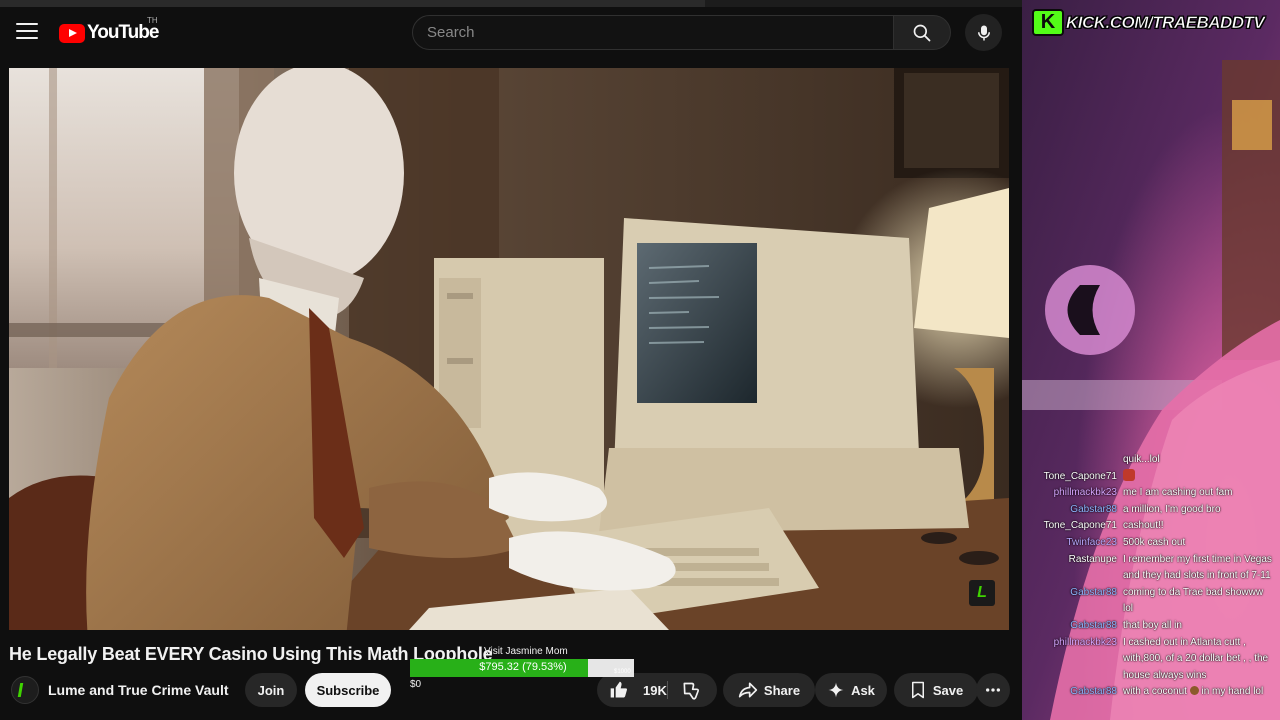 The width and height of the screenshot is (1280, 720). Describe the element at coordinates (271, 690) in the screenshot. I see `join-button: Join` at that location.